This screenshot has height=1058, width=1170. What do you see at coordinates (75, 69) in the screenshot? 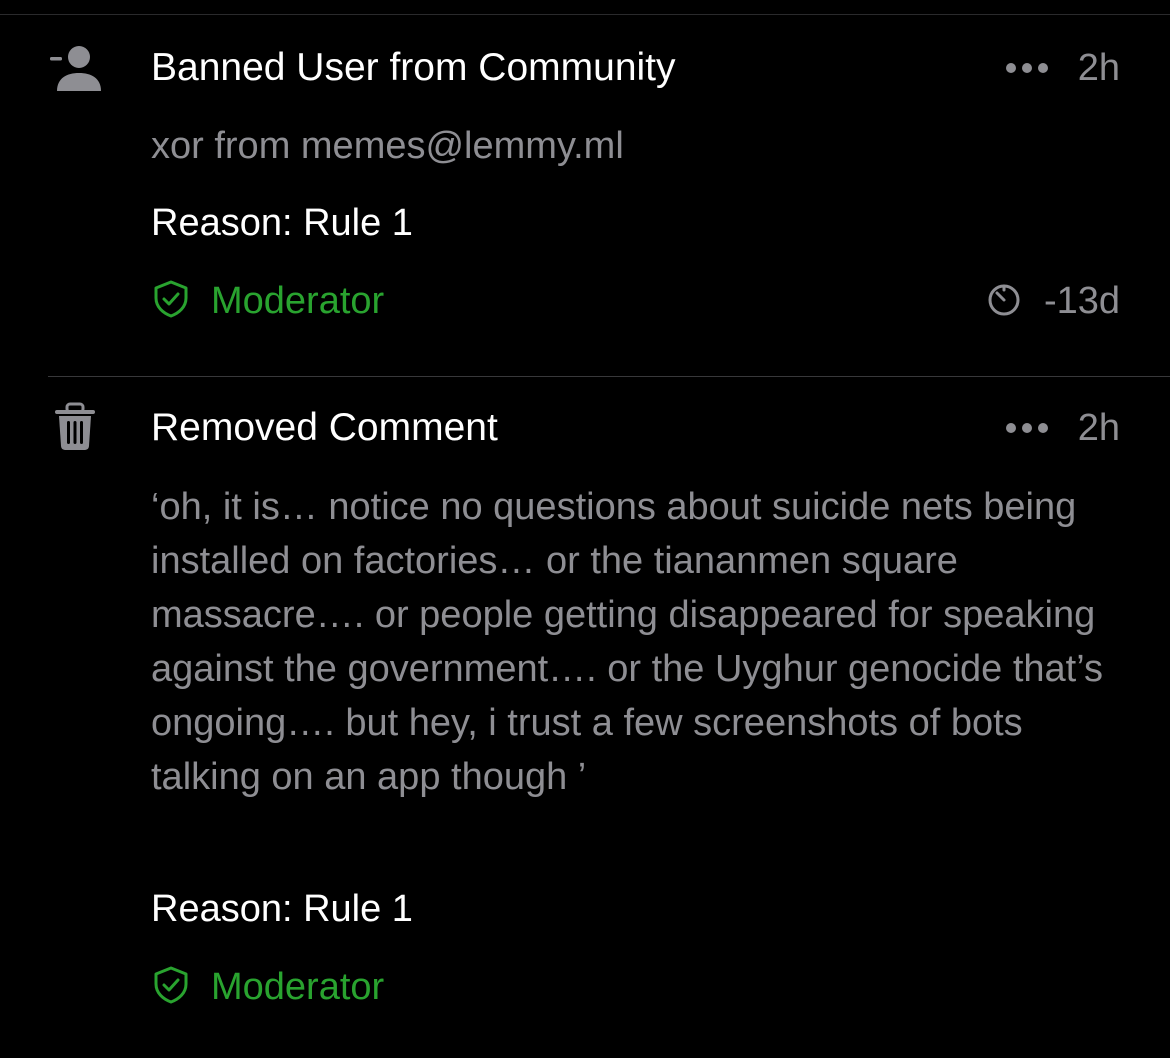
I see `person-minus-icon` at bounding box center [75, 69].